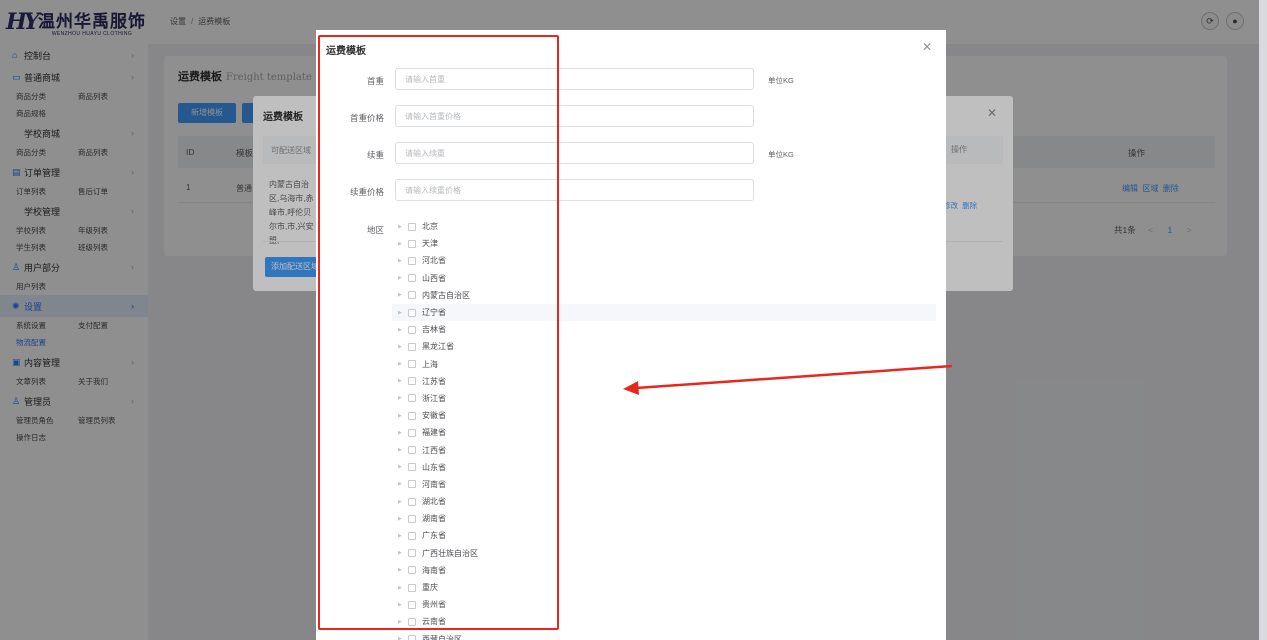 This screenshot has height=640, width=1267. Describe the element at coordinates (788, 379) in the screenshot. I see `annotation-arrow` at that location.